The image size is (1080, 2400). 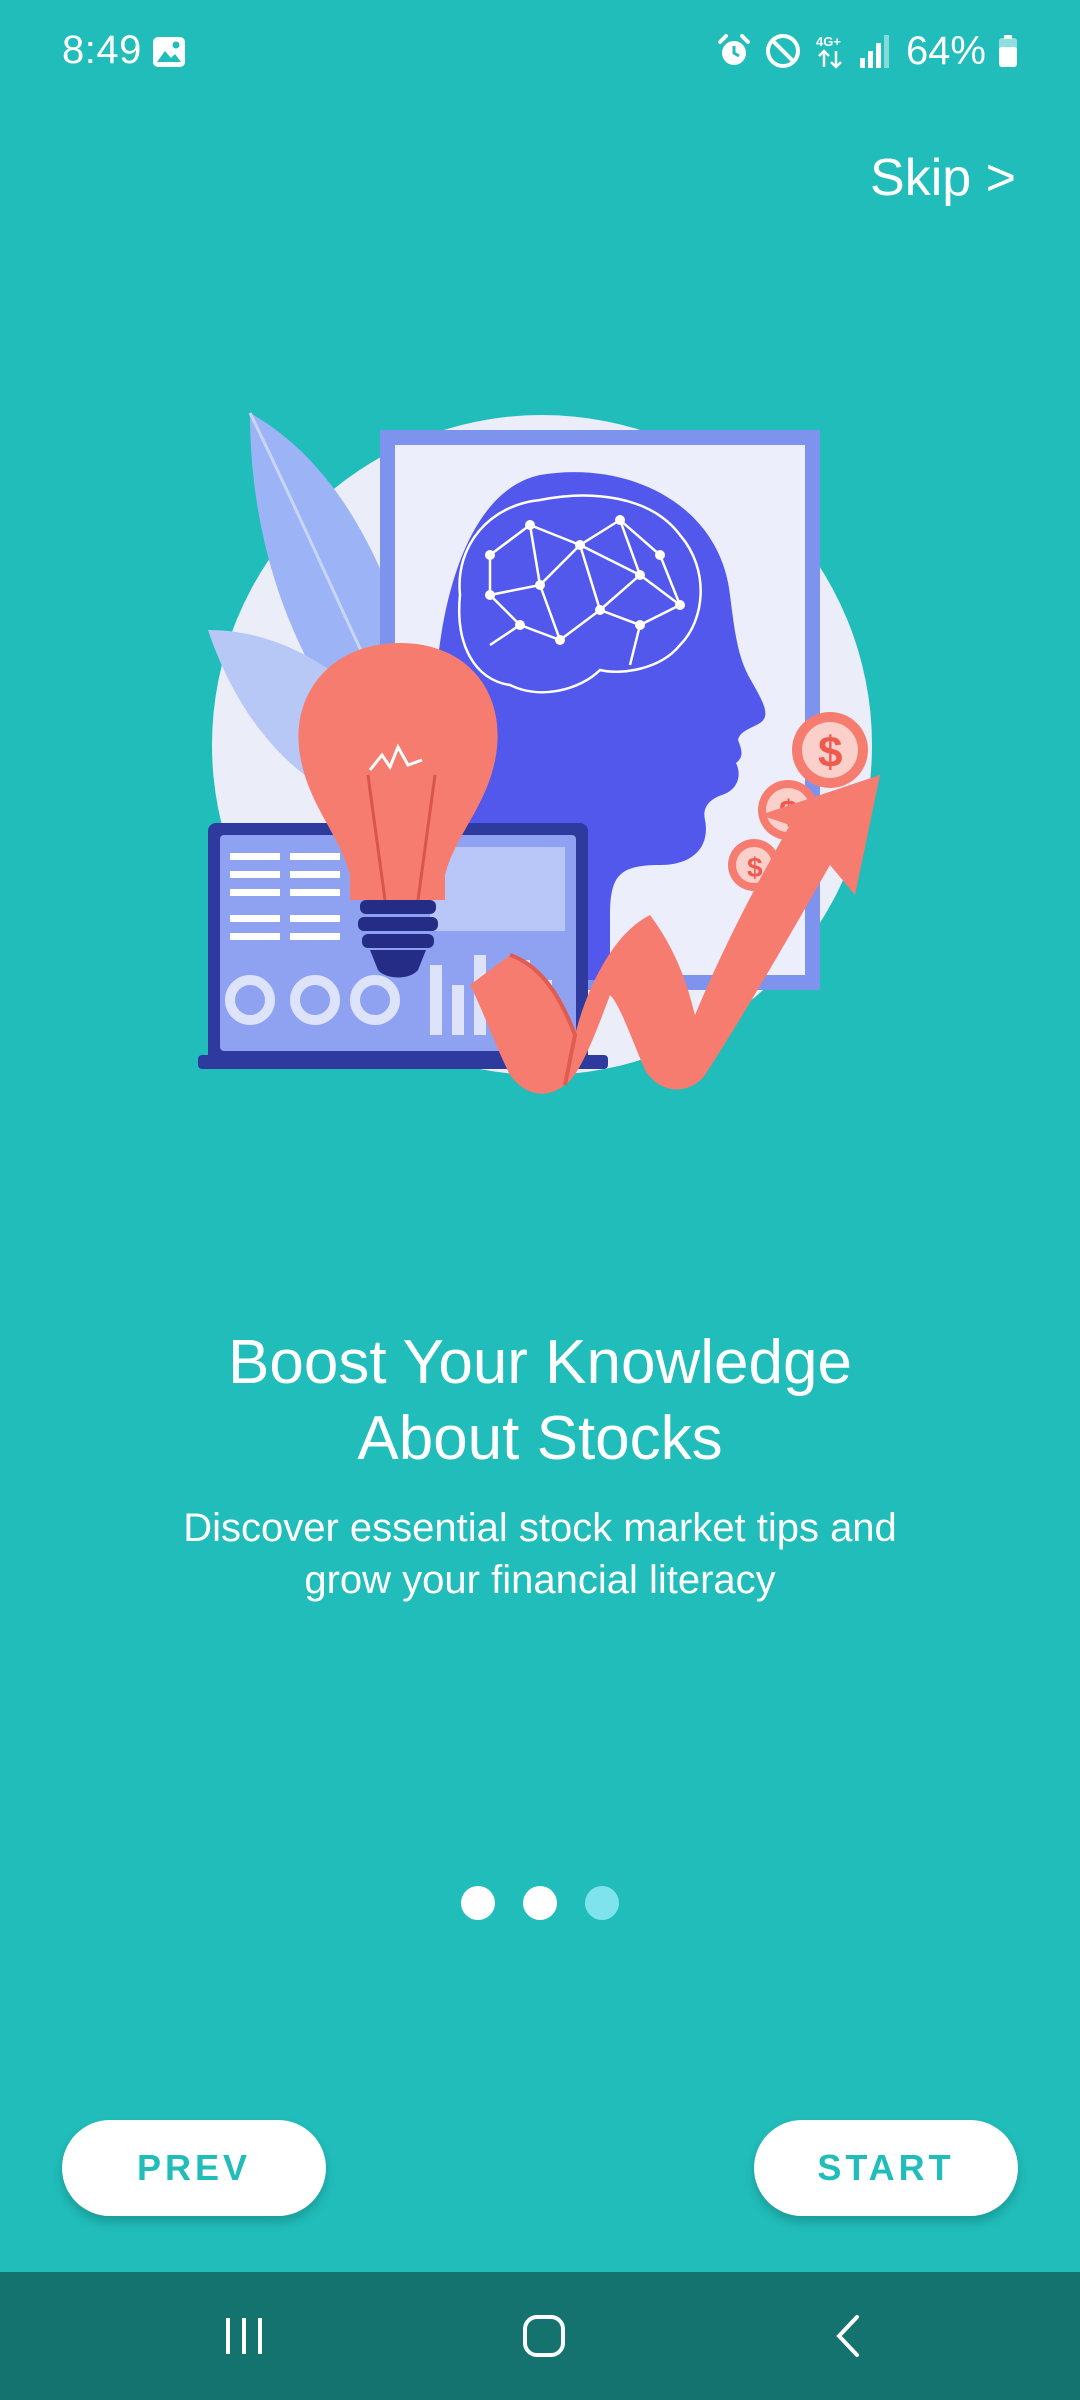 What do you see at coordinates (544, 2336) in the screenshot?
I see `home-icon` at bounding box center [544, 2336].